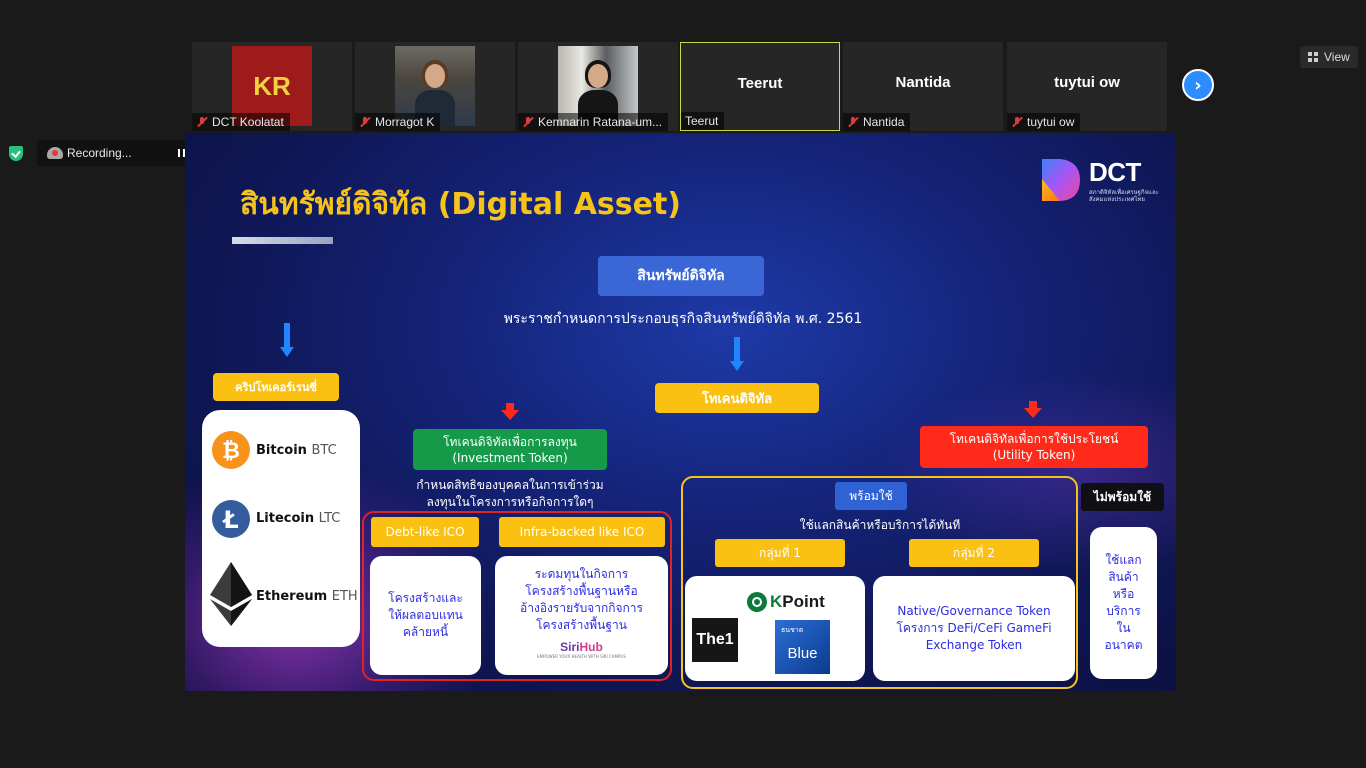 The image size is (1366, 768). Describe the element at coordinates (16, 153) in the screenshot. I see `security-shield-icon` at that location.